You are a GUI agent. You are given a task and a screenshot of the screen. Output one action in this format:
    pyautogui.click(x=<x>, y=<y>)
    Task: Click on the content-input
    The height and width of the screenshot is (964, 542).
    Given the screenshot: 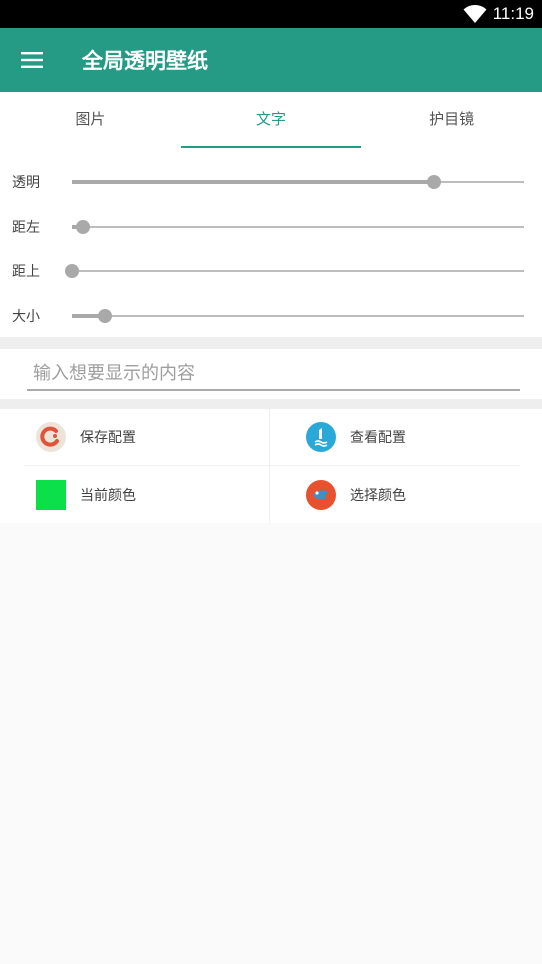 What is the action you would take?
    pyautogui.click(x=273, y=376)
    